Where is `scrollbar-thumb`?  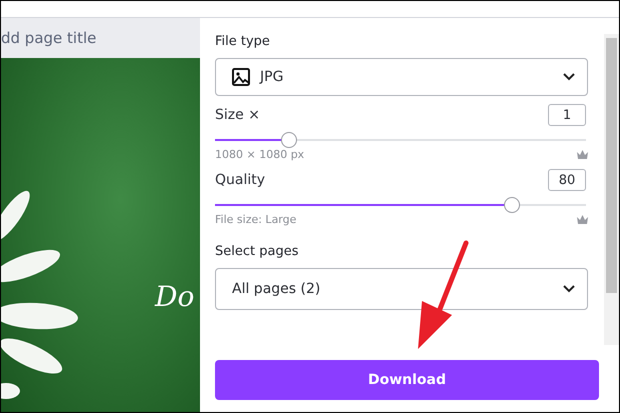 scrollbar-thumb is located at coordinates (611, 165).